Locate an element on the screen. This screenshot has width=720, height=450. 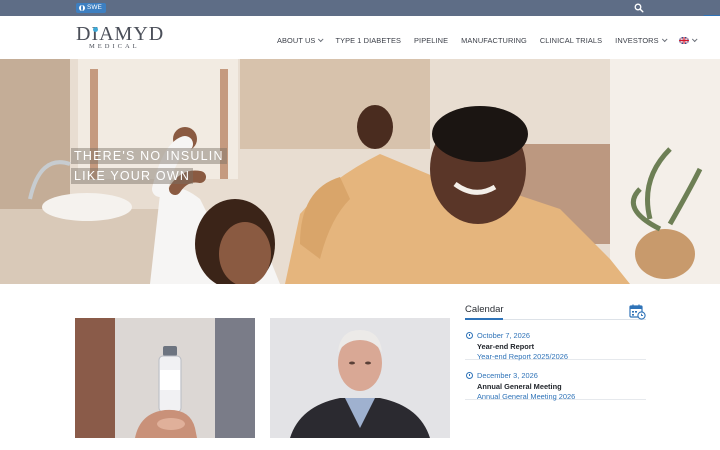
nav-item-investors: INVESTORS is located at coordinates (641, 40).